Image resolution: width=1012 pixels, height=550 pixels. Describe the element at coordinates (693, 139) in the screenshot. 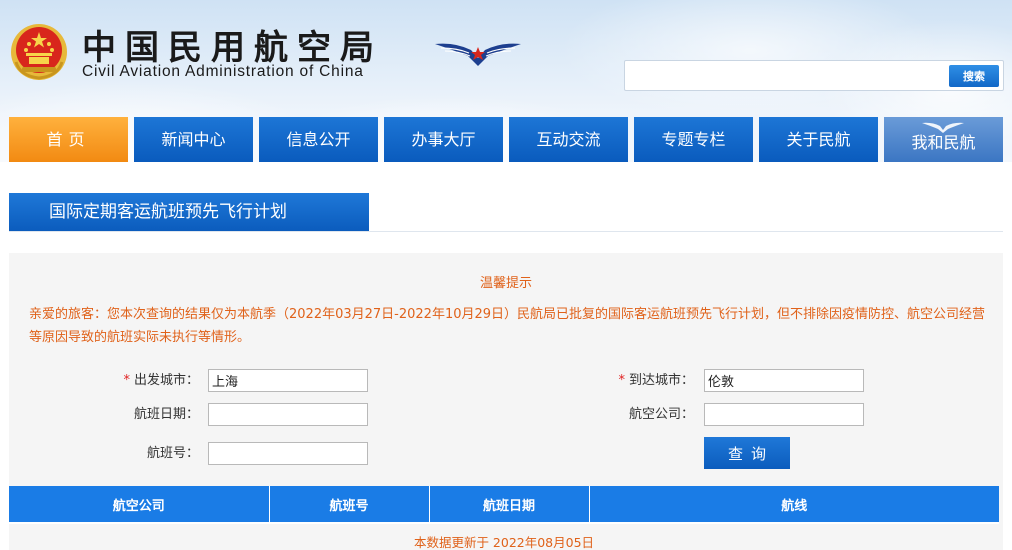

I see `nav-item-special-topics: 专题专栏` at that location.